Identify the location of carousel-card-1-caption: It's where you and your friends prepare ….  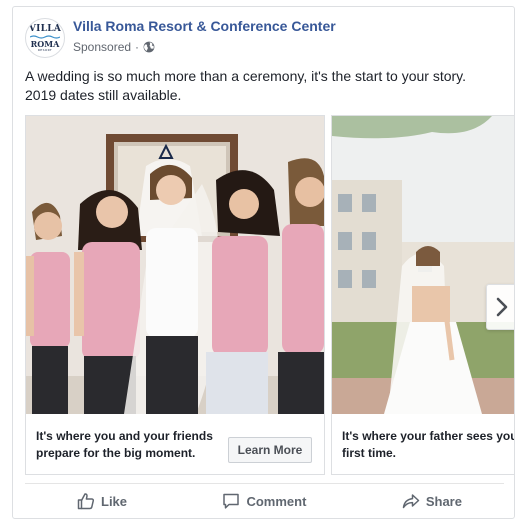
(124, 444).